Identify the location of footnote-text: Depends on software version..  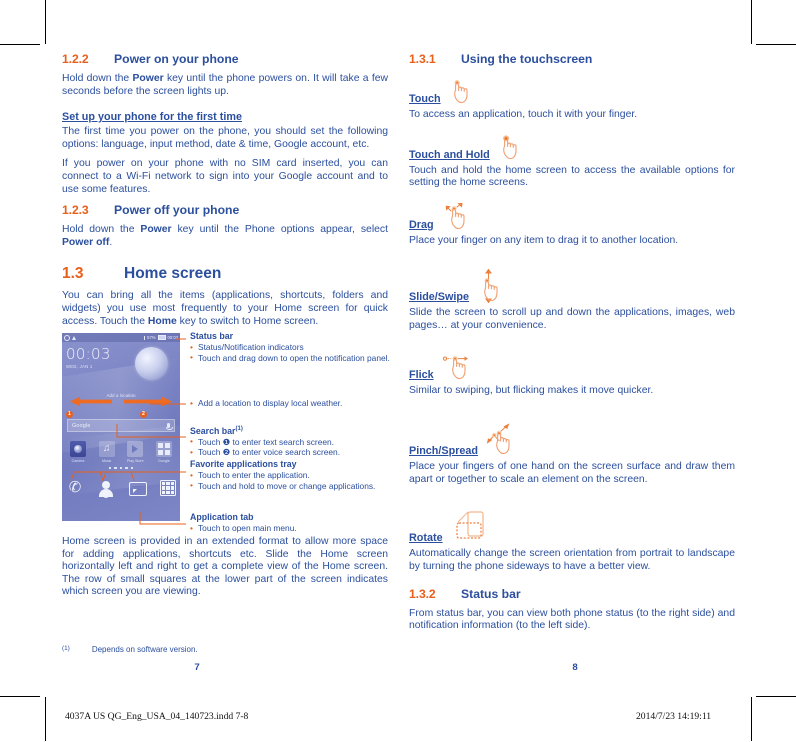
(144, 649).